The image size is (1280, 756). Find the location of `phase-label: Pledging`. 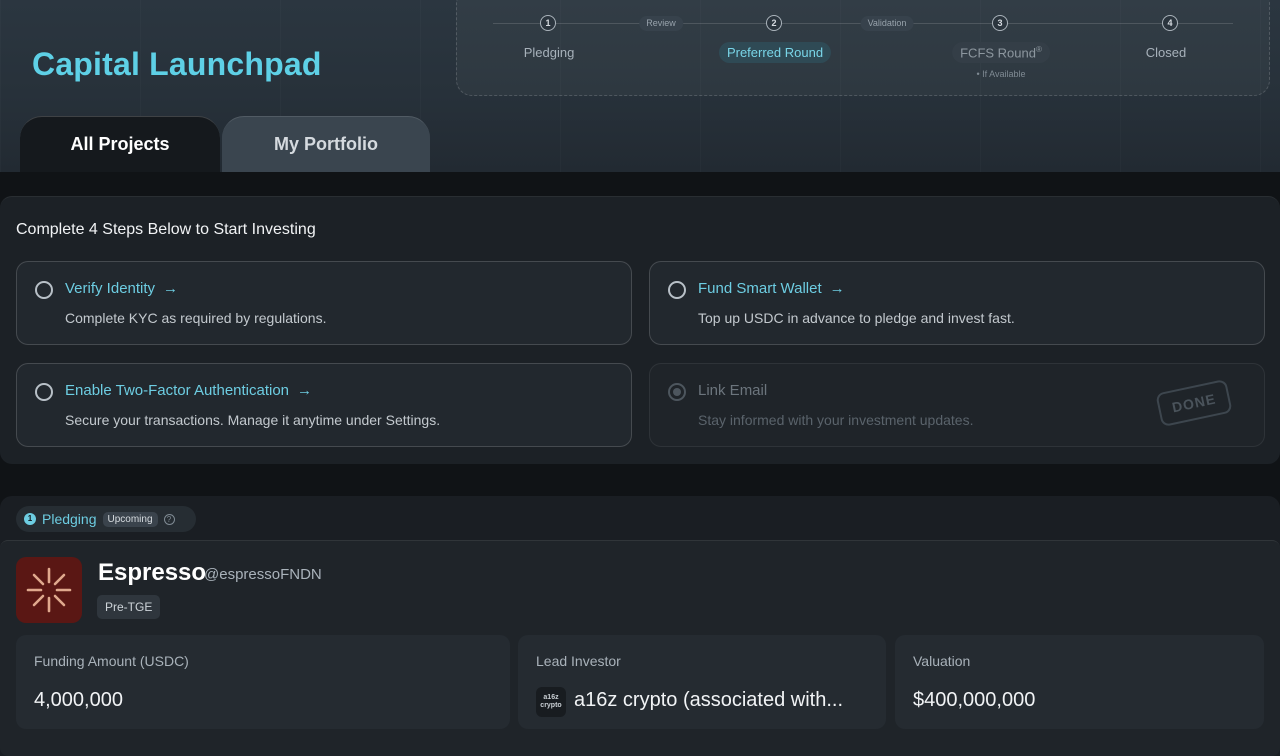

phase-label: Pledging is located at coordinates (69, 519).